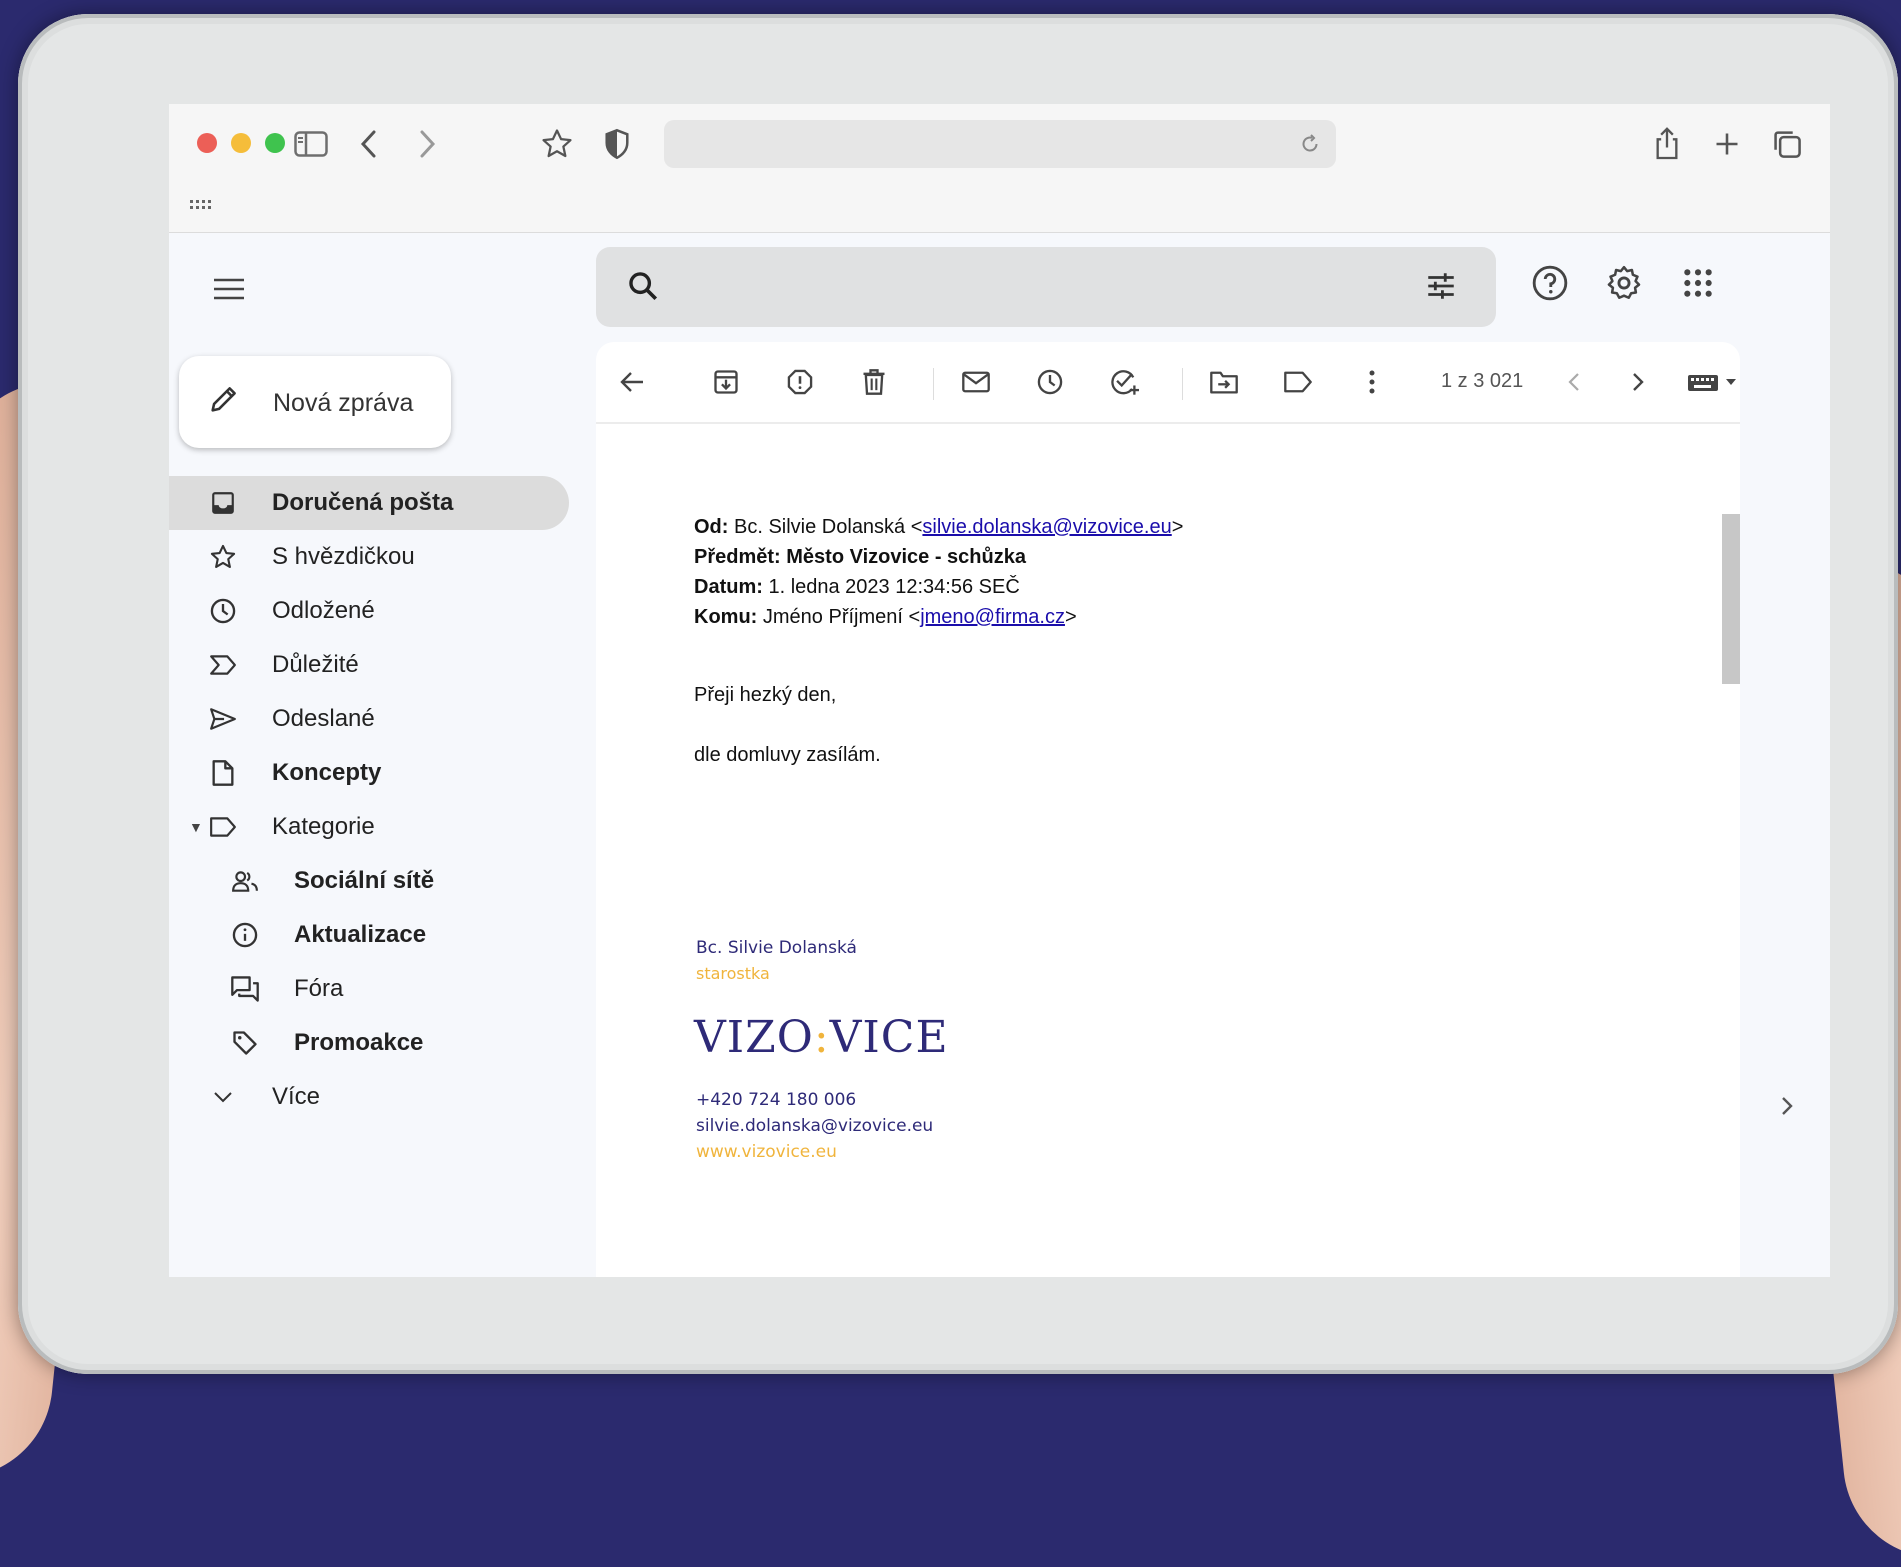 This screenshot has width=1901, height=1567. What do you see at coordinates (737, 557) in the screenshot?
I see `subject-label: Předmět:` at bounding box center [737, 557].